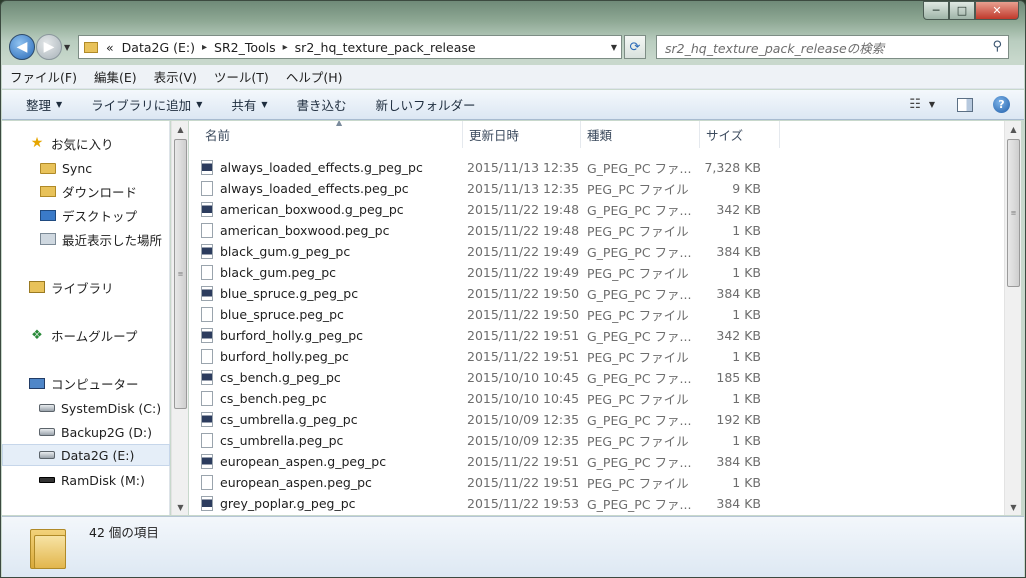 This screenshot has height=578, width=1026. What do you see at coordinates (44, 104) in the screenshot?
I see `organize-button: 整理 ▼` at bounding box center [44, 104].